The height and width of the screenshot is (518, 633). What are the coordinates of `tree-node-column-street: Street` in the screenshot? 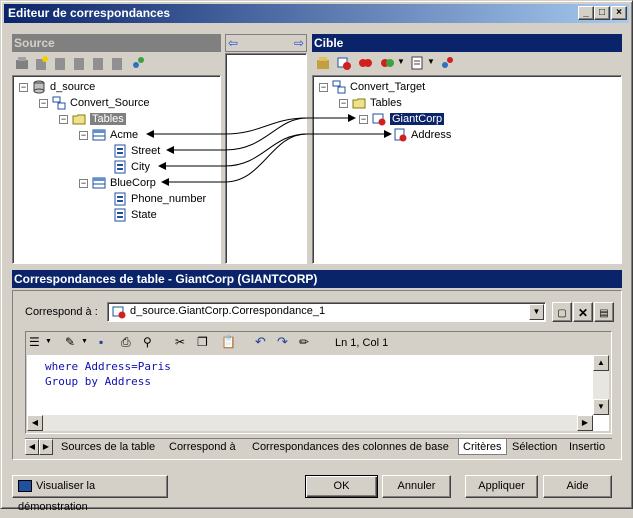 It's located at (136, 151).